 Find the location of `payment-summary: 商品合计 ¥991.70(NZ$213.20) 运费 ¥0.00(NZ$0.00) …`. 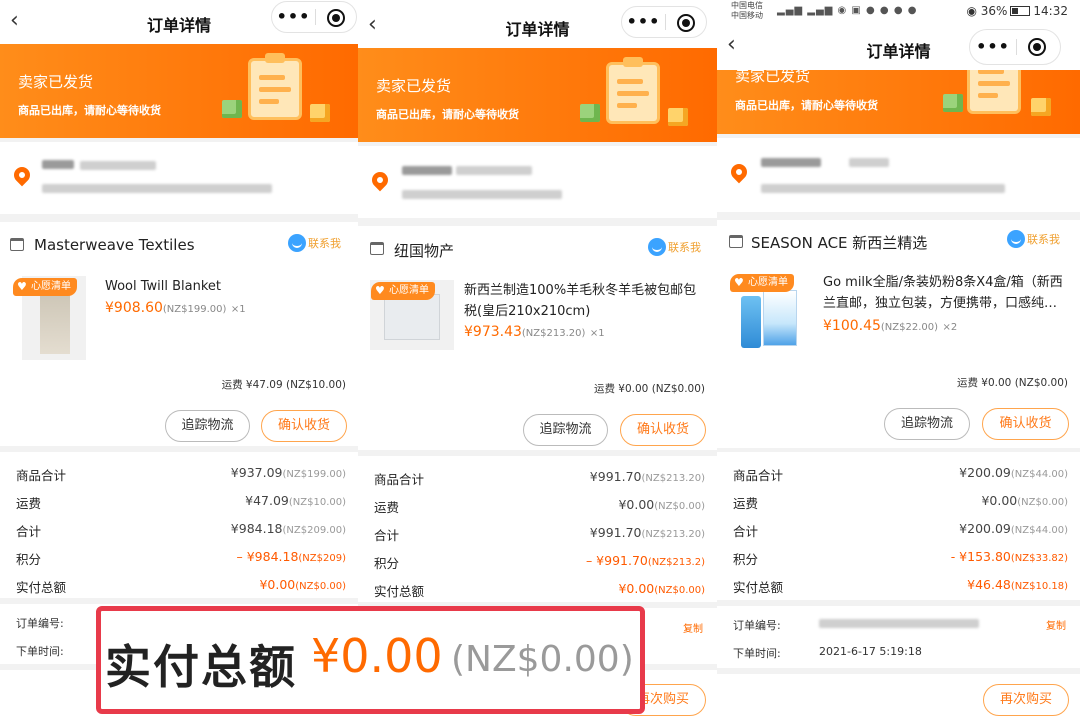

payment-summary: 商品合计 ¥991.70(NZ$213.20) 运费 ¥0.00(NZ$0.00) … is located at coordinates (537, 529).